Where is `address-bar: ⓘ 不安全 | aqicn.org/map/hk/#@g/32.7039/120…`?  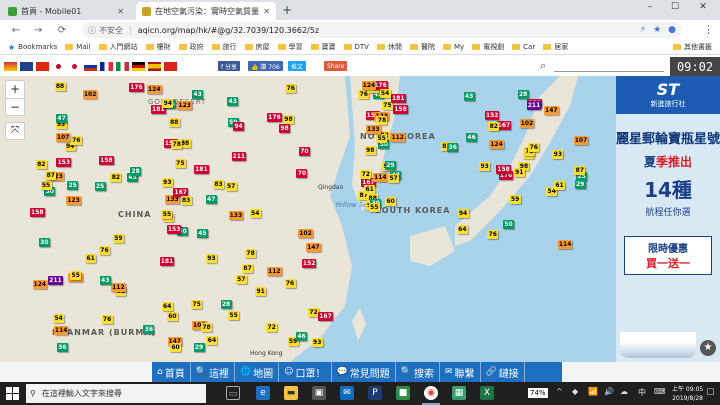 address-bar: ⓘ 不安全 | aqicn.org/map/hk/#@g/32.7039/120… is located at coordinates (382, 30).